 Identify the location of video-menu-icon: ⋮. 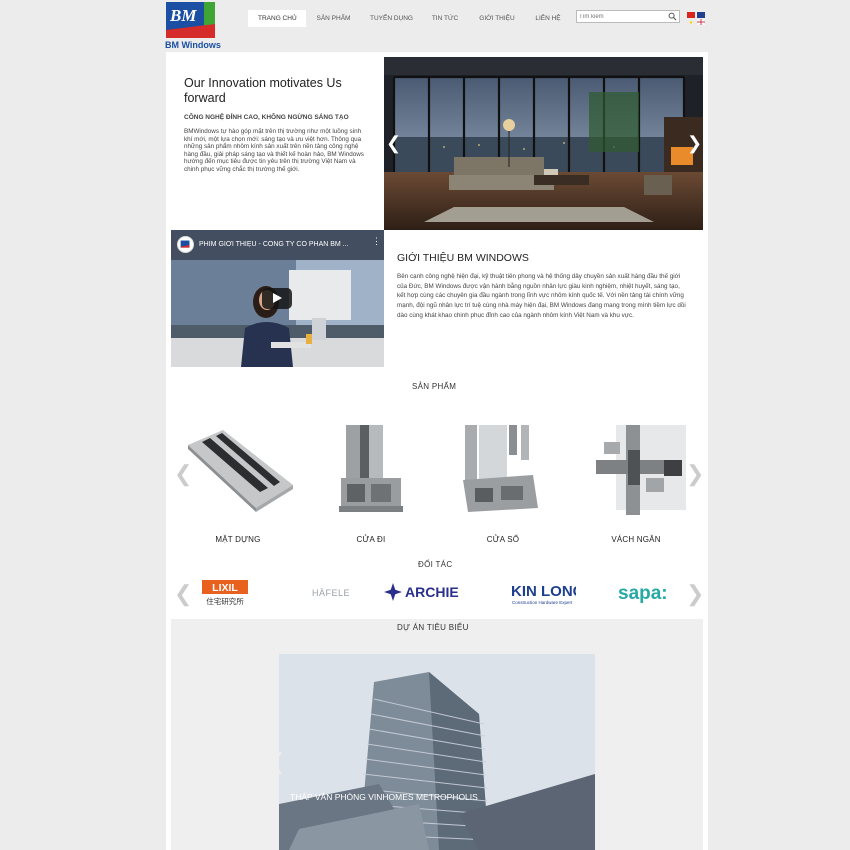
(376, 241).